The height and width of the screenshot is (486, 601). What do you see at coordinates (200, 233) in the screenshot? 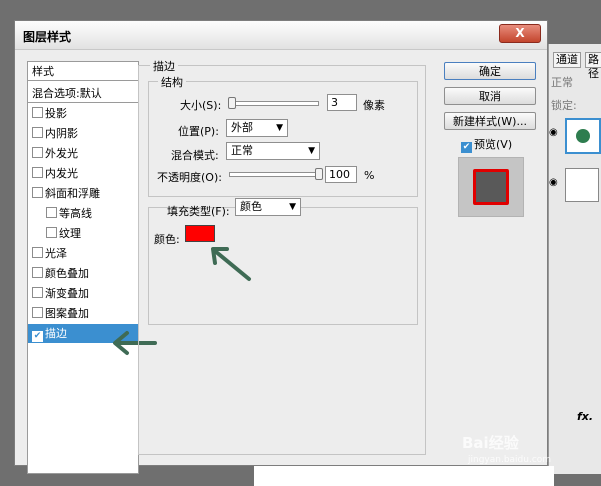
I see `color-swatch` at bounding box center [200, 233].